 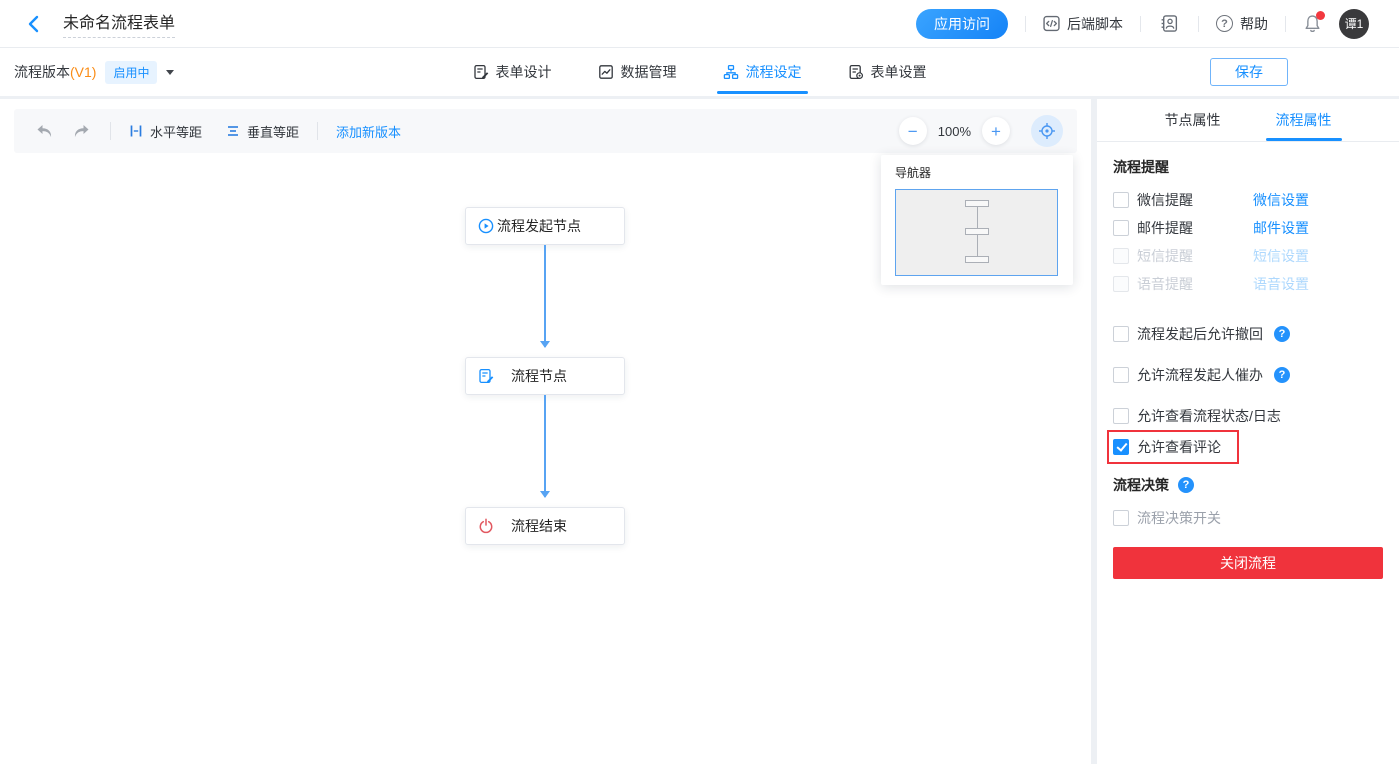 I want to click on option-label: 流程决策开关, so click(x=1179, y=518).